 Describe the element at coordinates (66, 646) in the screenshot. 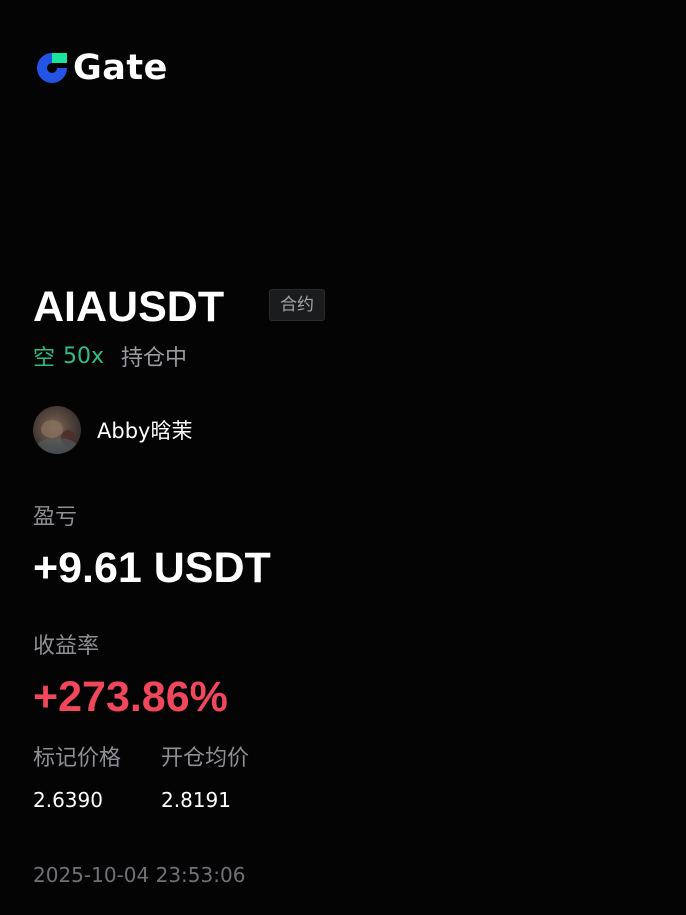

I see `roi-label: 收益率` at that location.